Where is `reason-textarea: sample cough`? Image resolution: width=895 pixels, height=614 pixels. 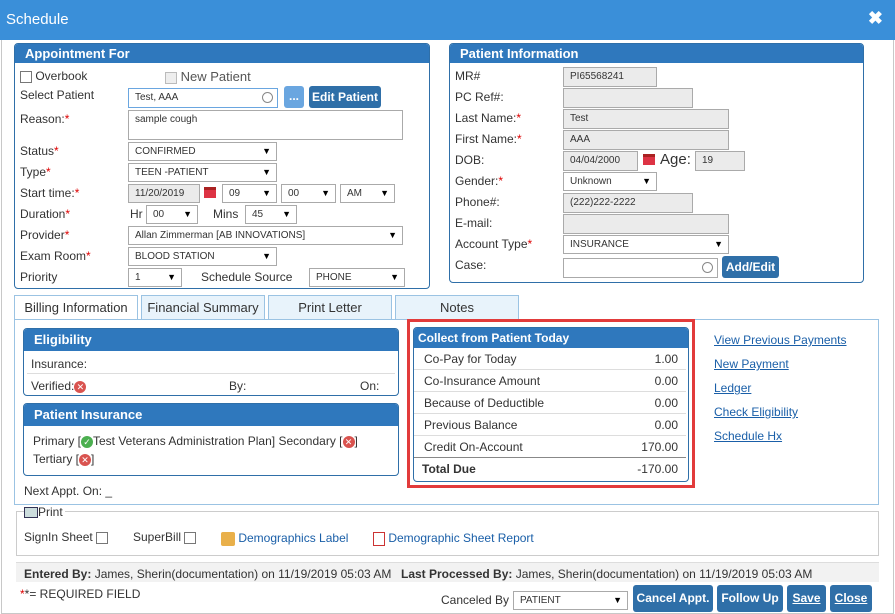 reason-textarea: sample cough is located at coordinates (265, 125).